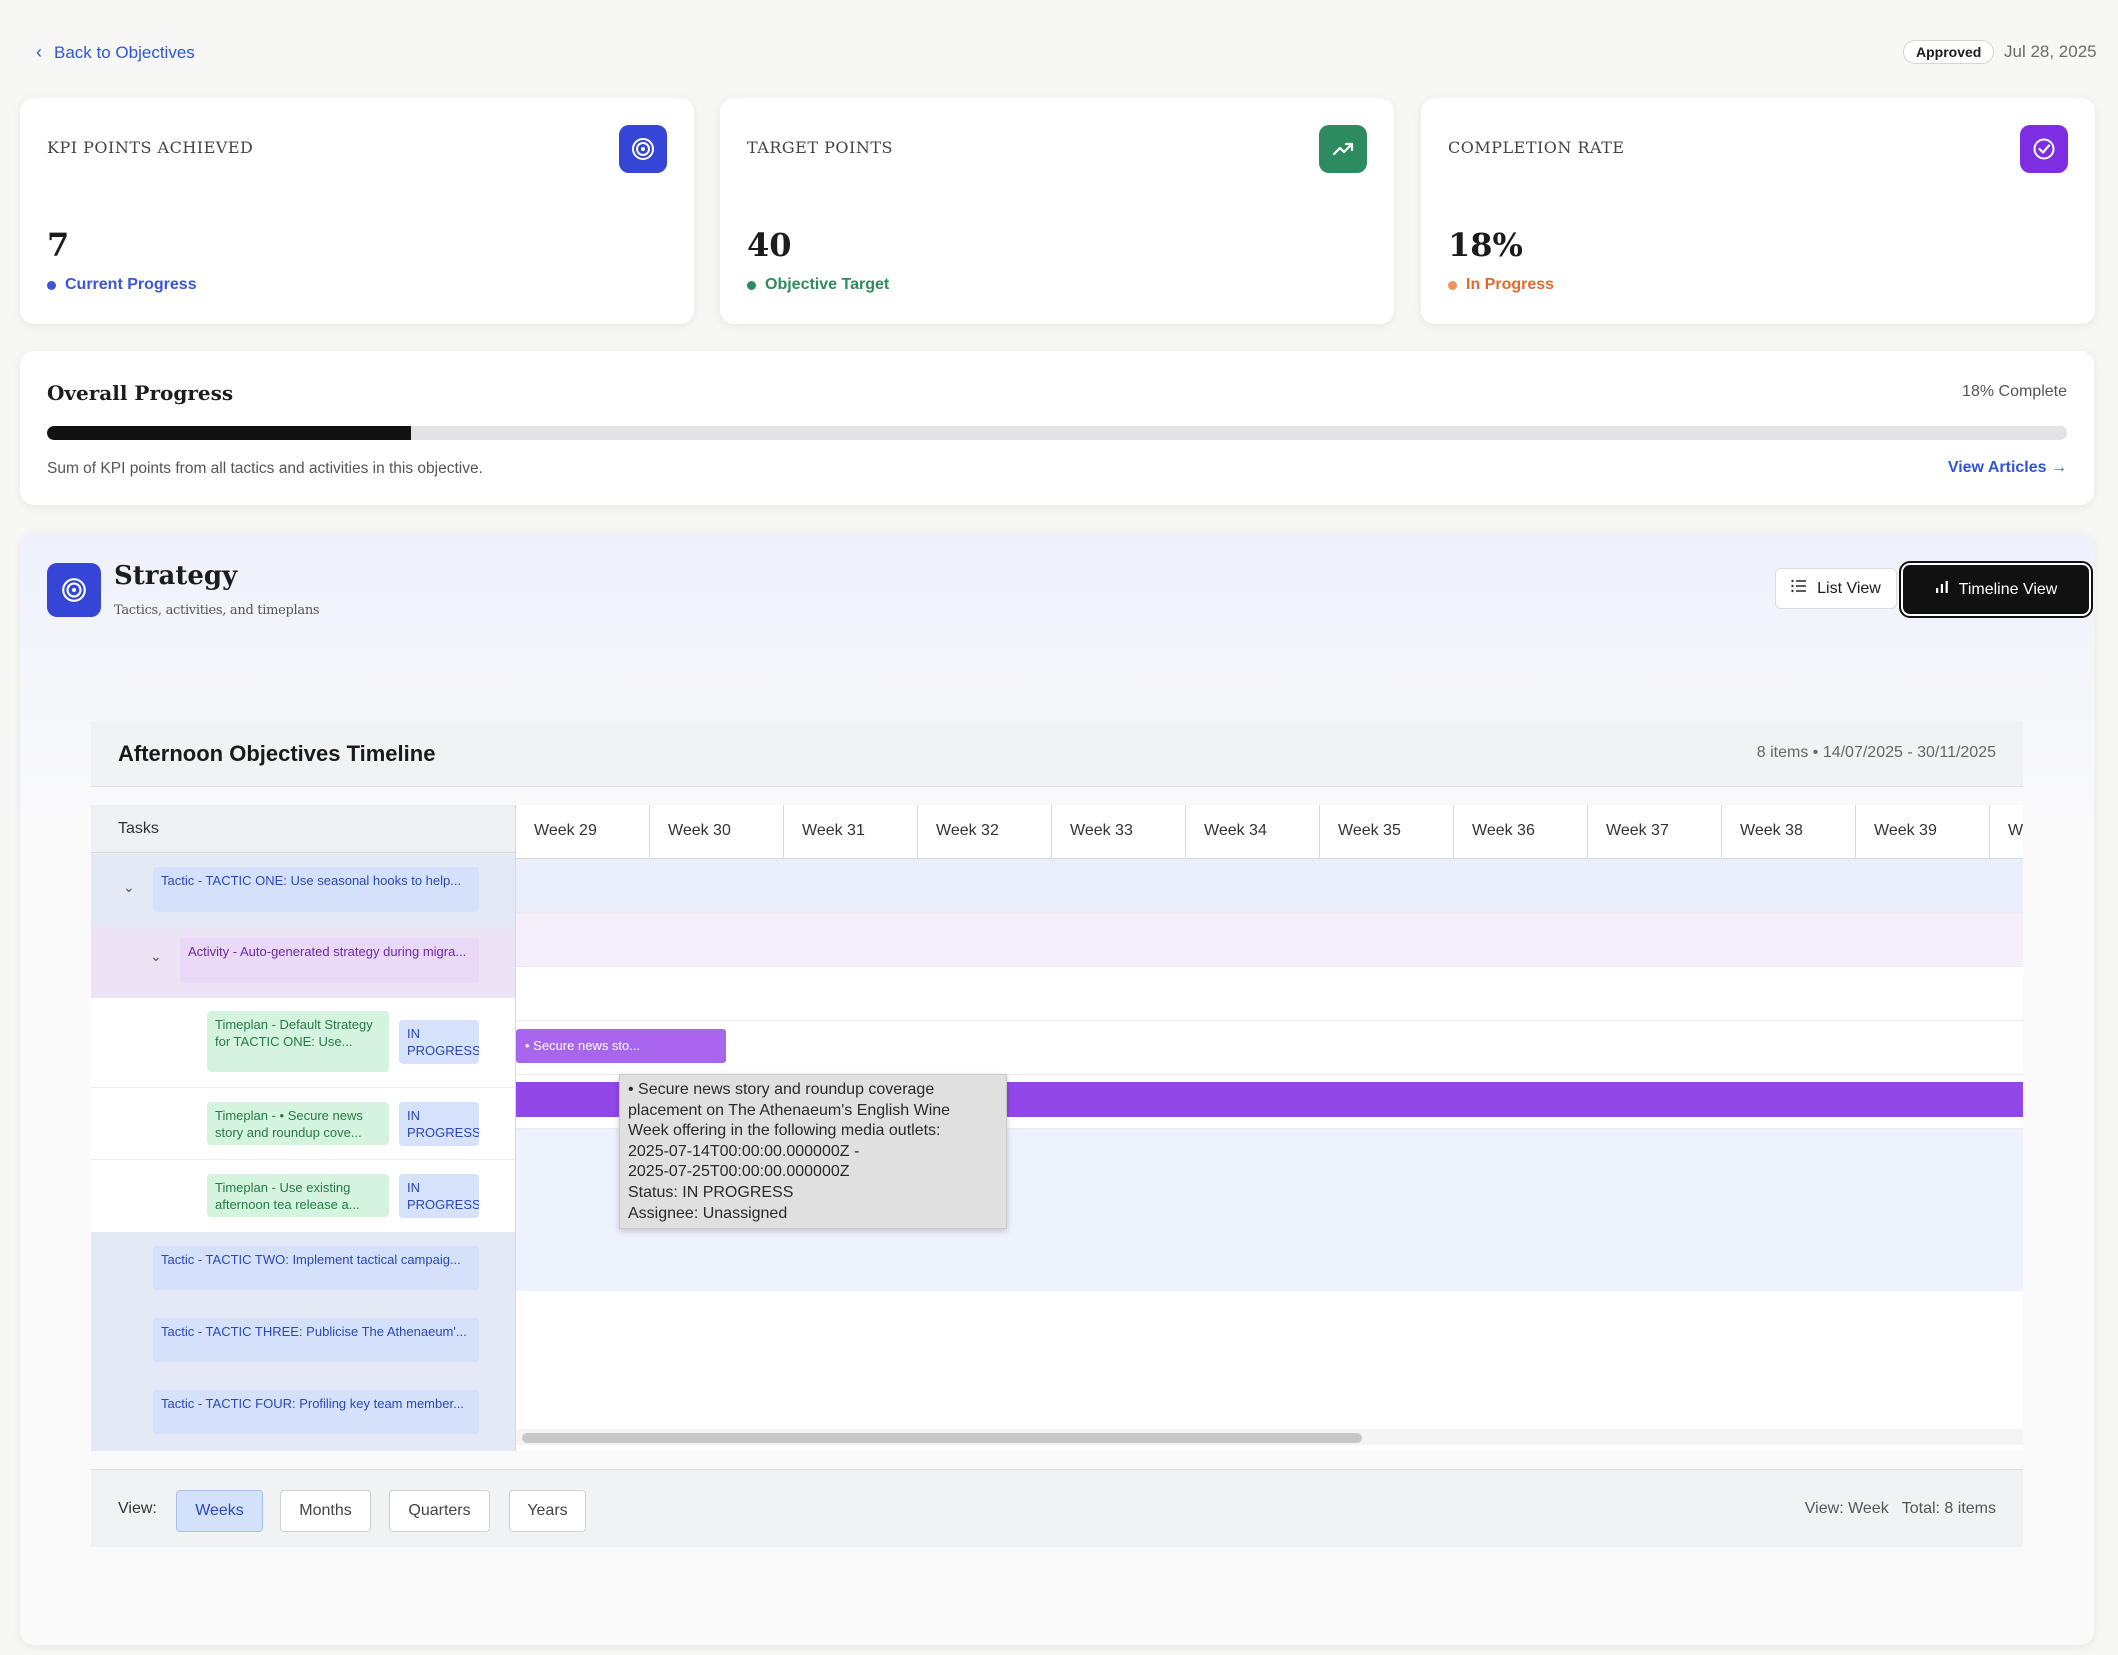  I want to click on status-badge: Approved, so click(1949, 52).